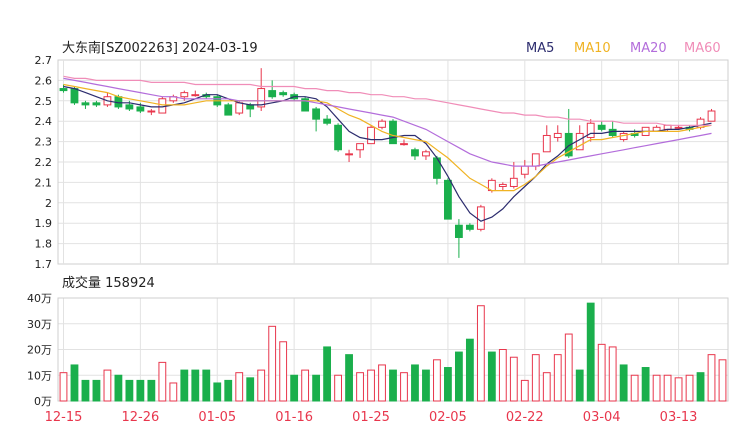 This screenshot has width=740, height=440. I want to click on date-tick-label: 03-04, so click(602, 417).